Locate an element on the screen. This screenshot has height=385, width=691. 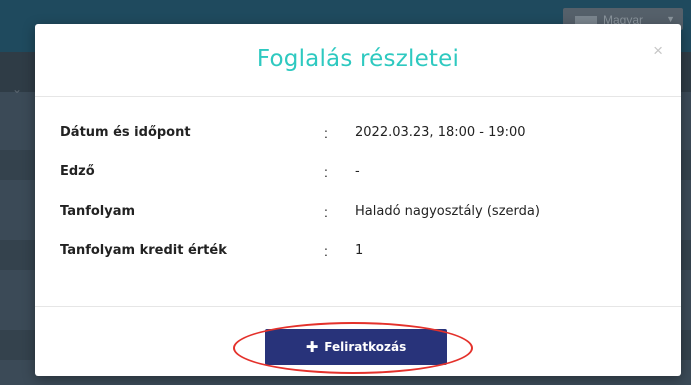
detail-row-course: Tanfolyam : Haladó nagyosztály (szerda) is located at coordinates (358, 215).